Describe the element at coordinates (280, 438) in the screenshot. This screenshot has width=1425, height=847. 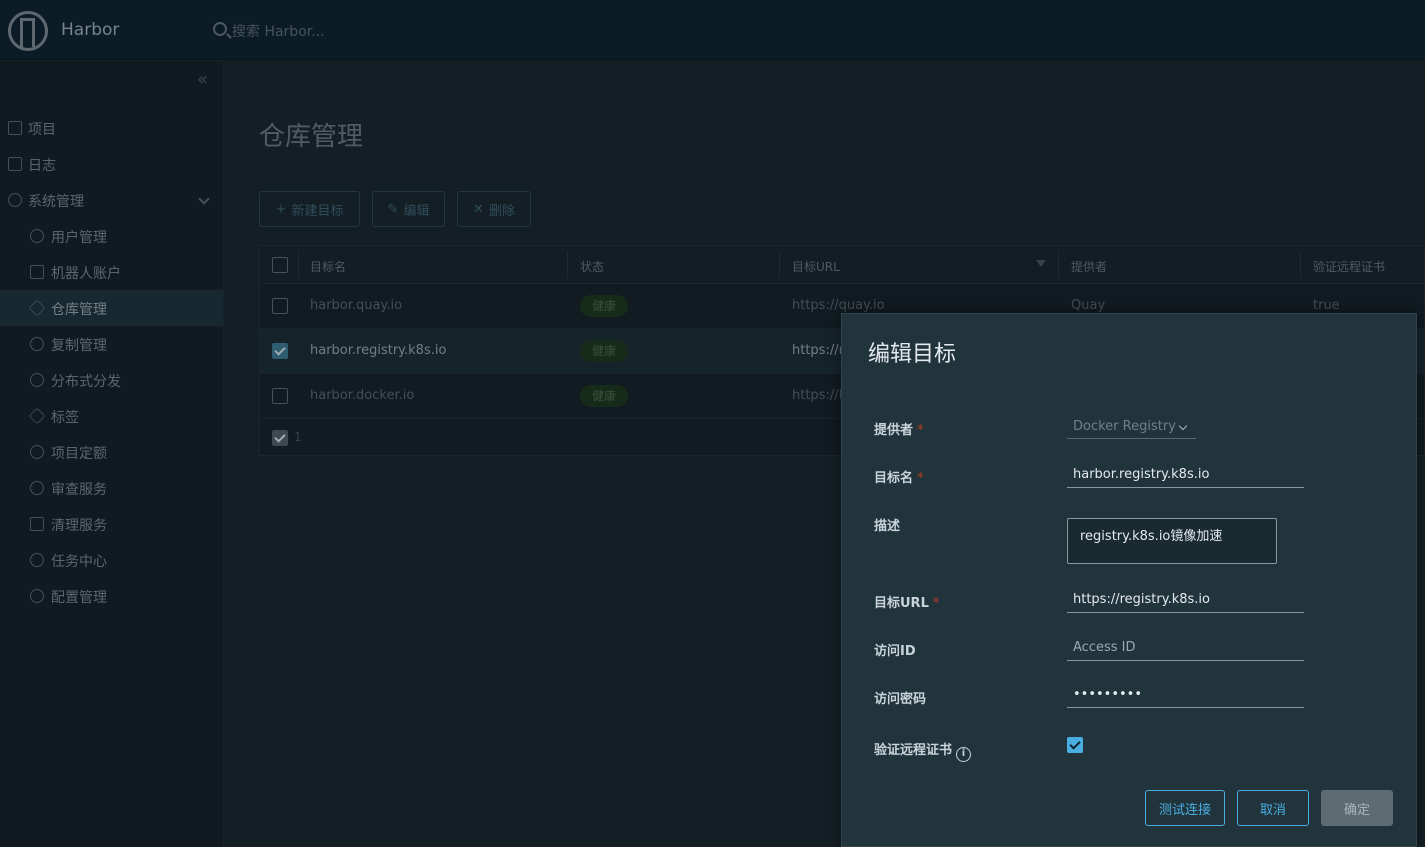
I see `footer-selection-checkbox` at that location.